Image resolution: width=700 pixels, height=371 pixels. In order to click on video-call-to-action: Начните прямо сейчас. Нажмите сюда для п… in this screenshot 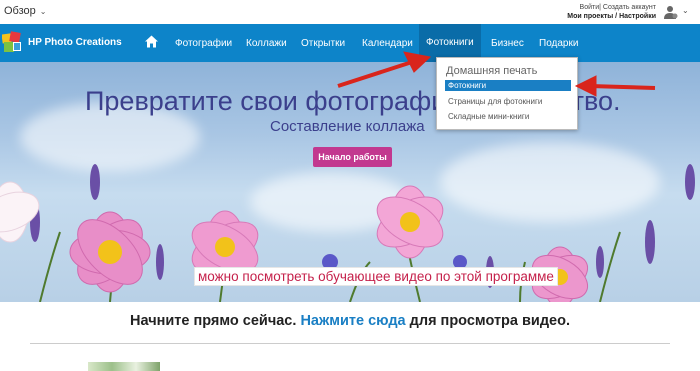, I will do `click(350, 321)`.